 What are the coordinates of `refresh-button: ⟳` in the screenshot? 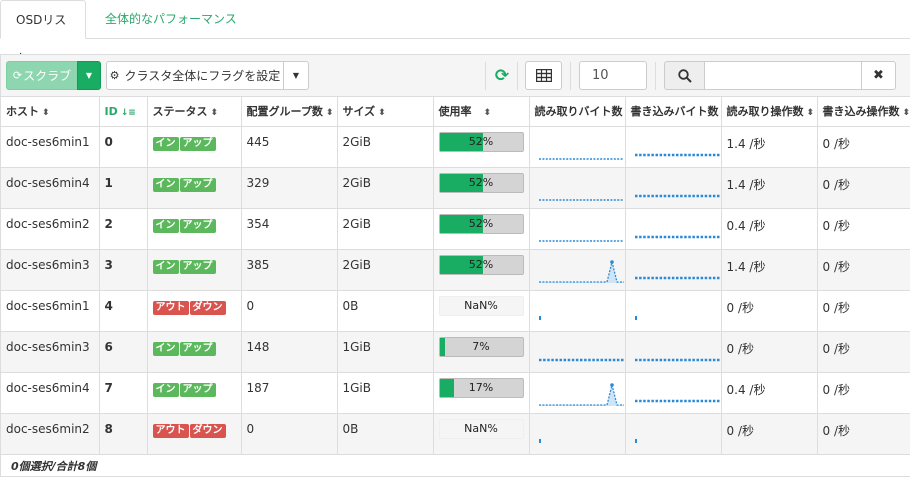 It's located at (502, 75).